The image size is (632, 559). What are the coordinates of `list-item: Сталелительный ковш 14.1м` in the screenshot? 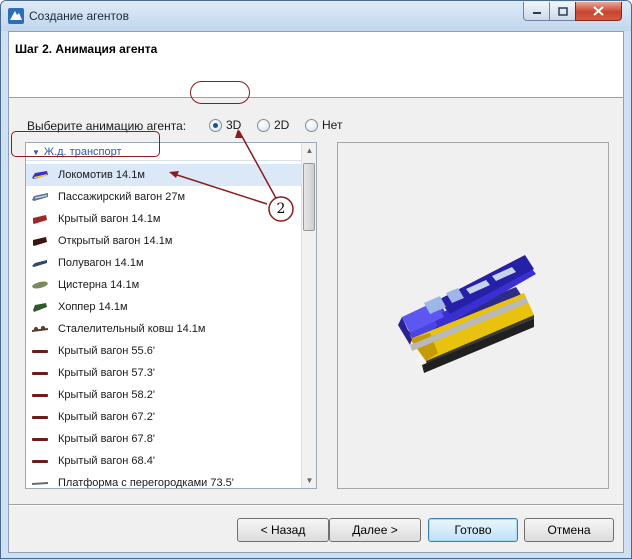 It's located at (163, 329).